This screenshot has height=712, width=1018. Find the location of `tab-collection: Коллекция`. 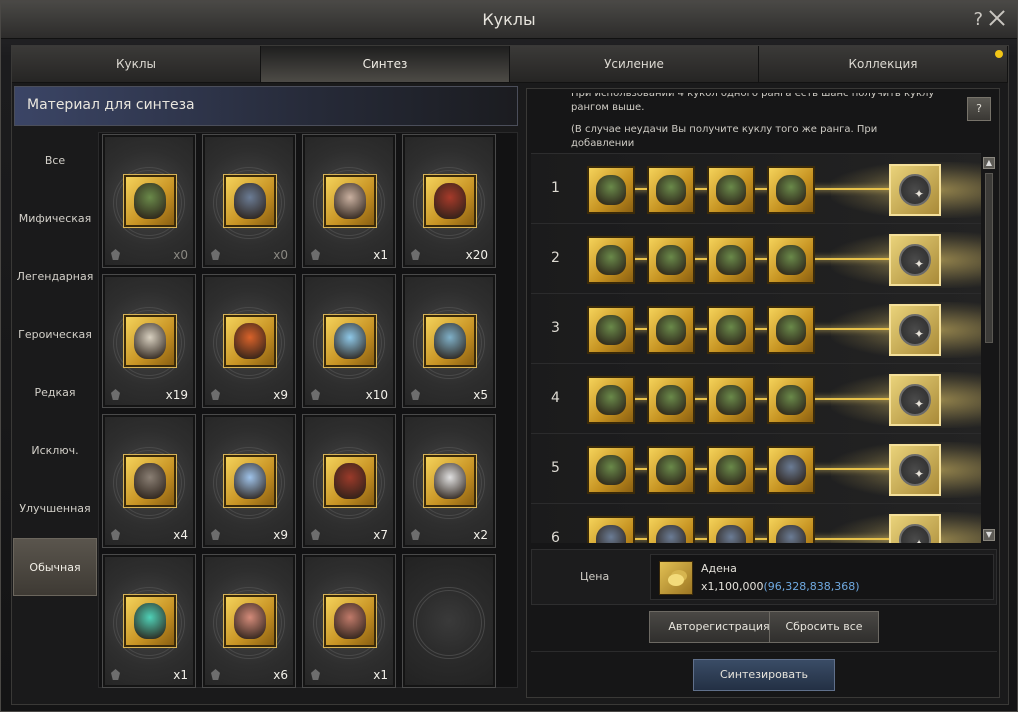

tab-collection: Коллекция is located at coordinates (883, 64).